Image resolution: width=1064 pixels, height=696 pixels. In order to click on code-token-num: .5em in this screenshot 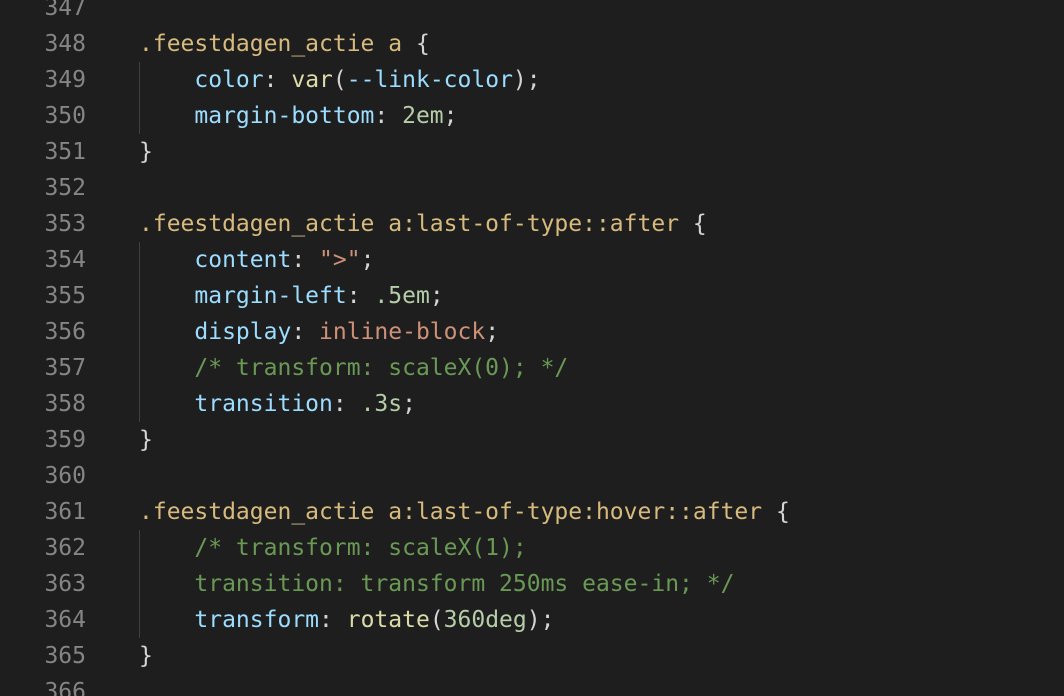, I will do `click(402, 296)`.